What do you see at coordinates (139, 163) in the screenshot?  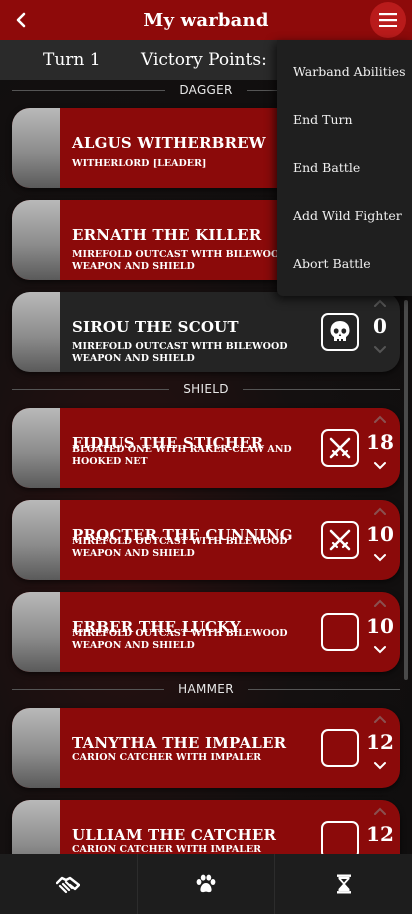 I see `fighter-type: WITHERLORD [LEADER]` at bounding box center [139, 163].